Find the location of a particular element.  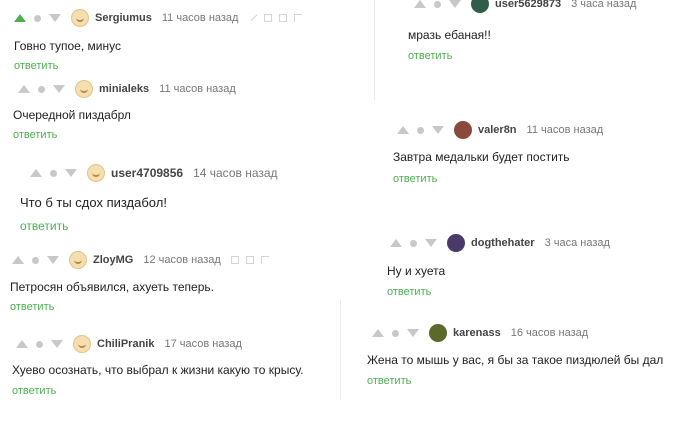

username: user4709856 is located at coordinates (147, 173).